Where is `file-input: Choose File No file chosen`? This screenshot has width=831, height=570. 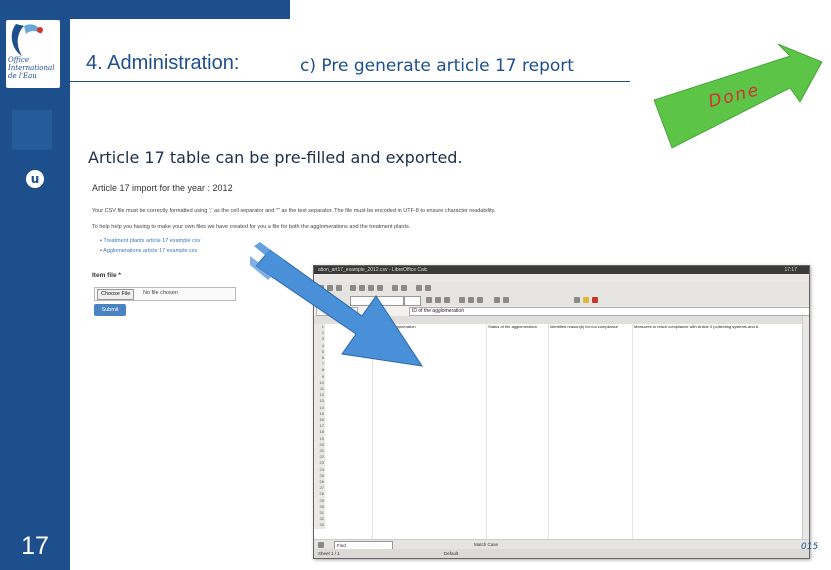
file-input: Choose File No file chosen is located at coordinates (165, 294).